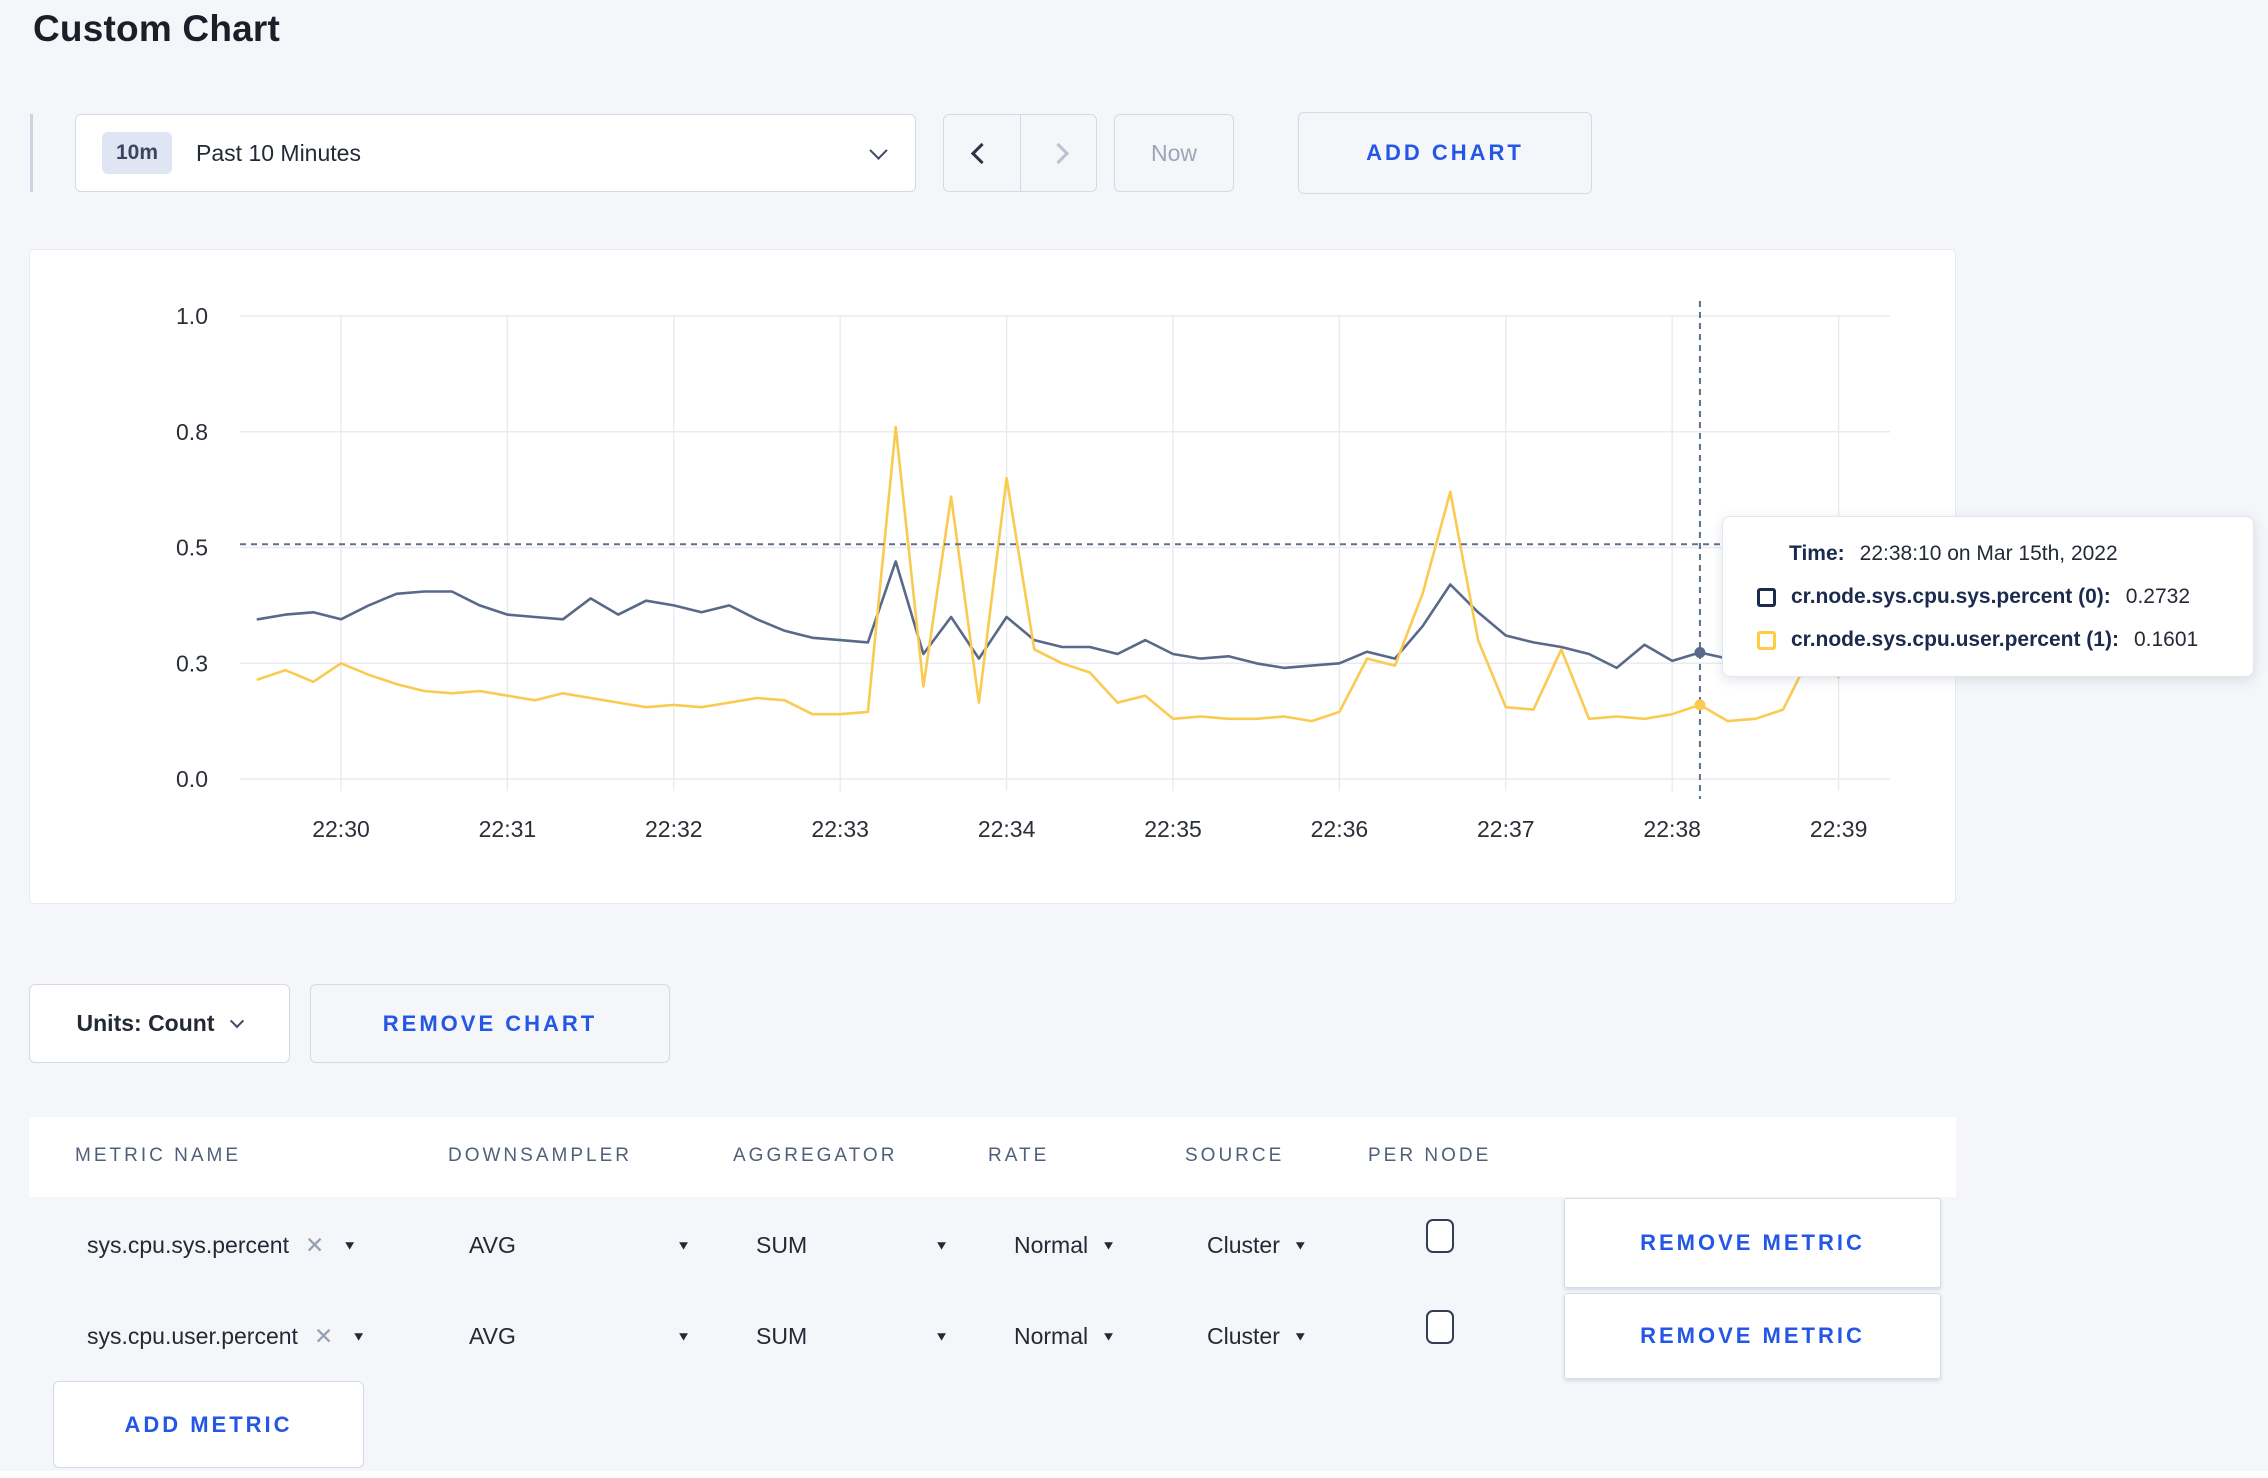 The height and width of the screenshot is (1478, 2268). I want to click on tooltip-series-row: cr.node.sys.cpu.user.percent (1): 0.1601, so click(2005, 640).